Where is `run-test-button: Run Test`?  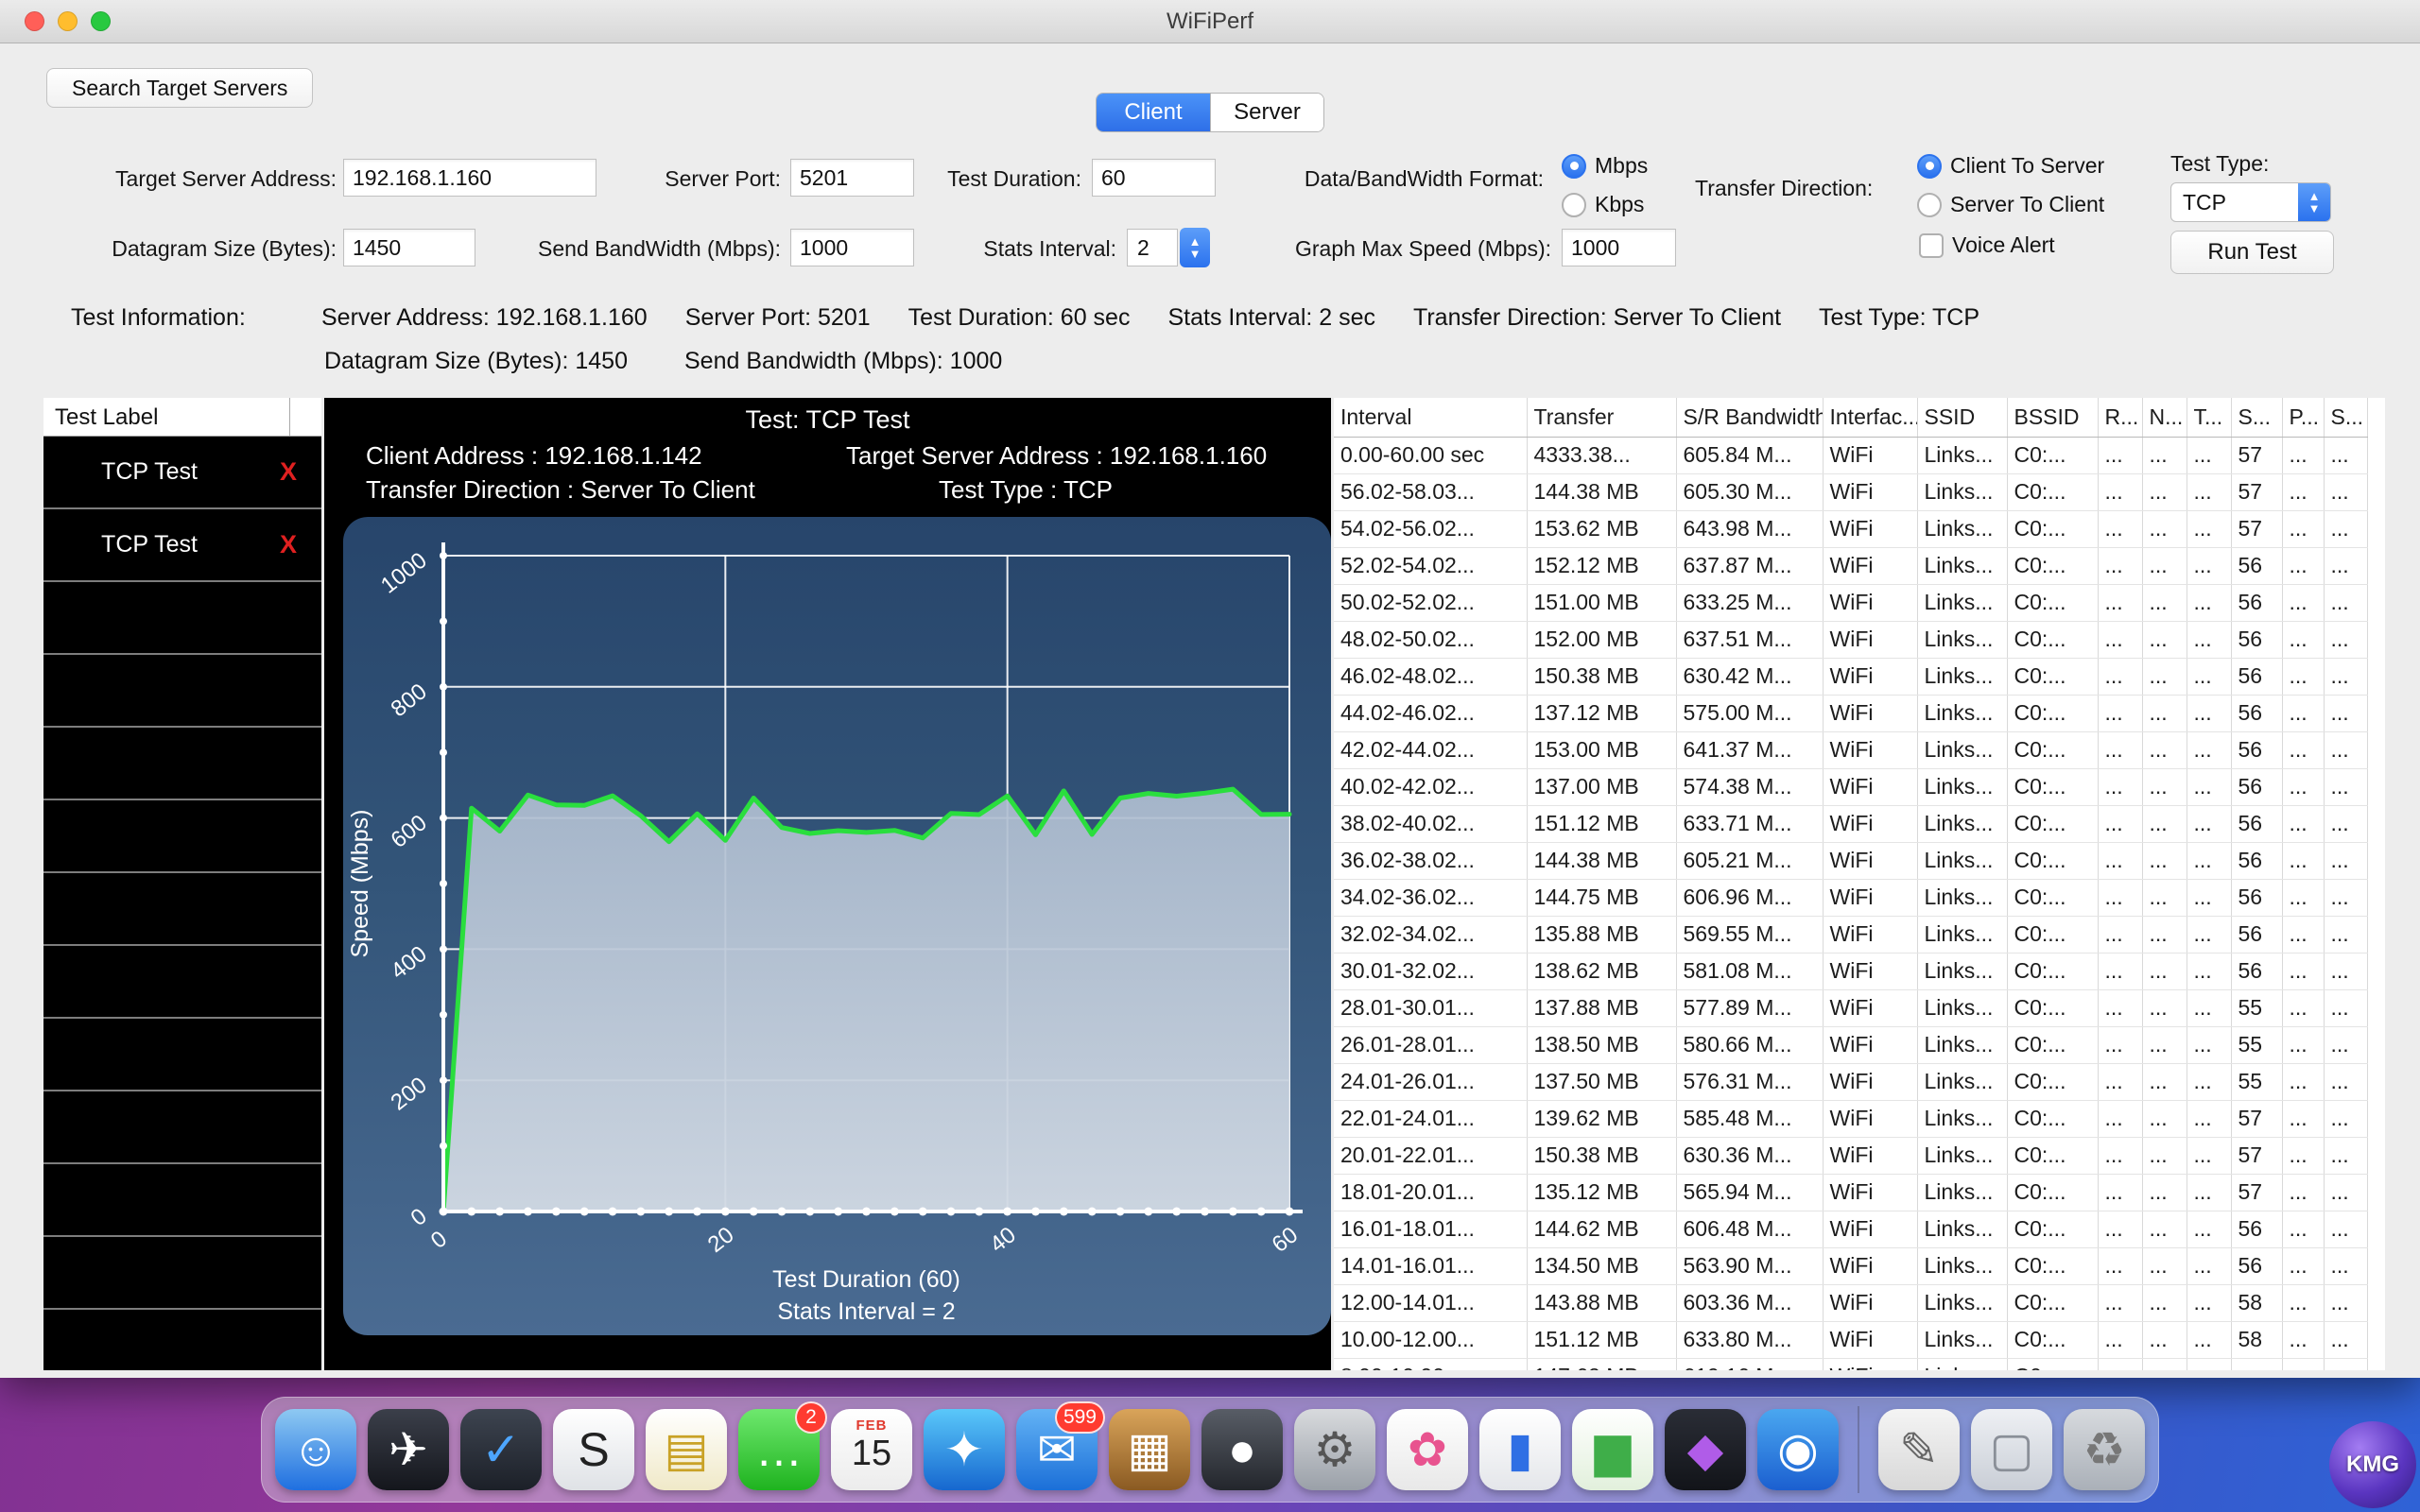
run-test-button: Run Test is located at coordinates (2252, 252).